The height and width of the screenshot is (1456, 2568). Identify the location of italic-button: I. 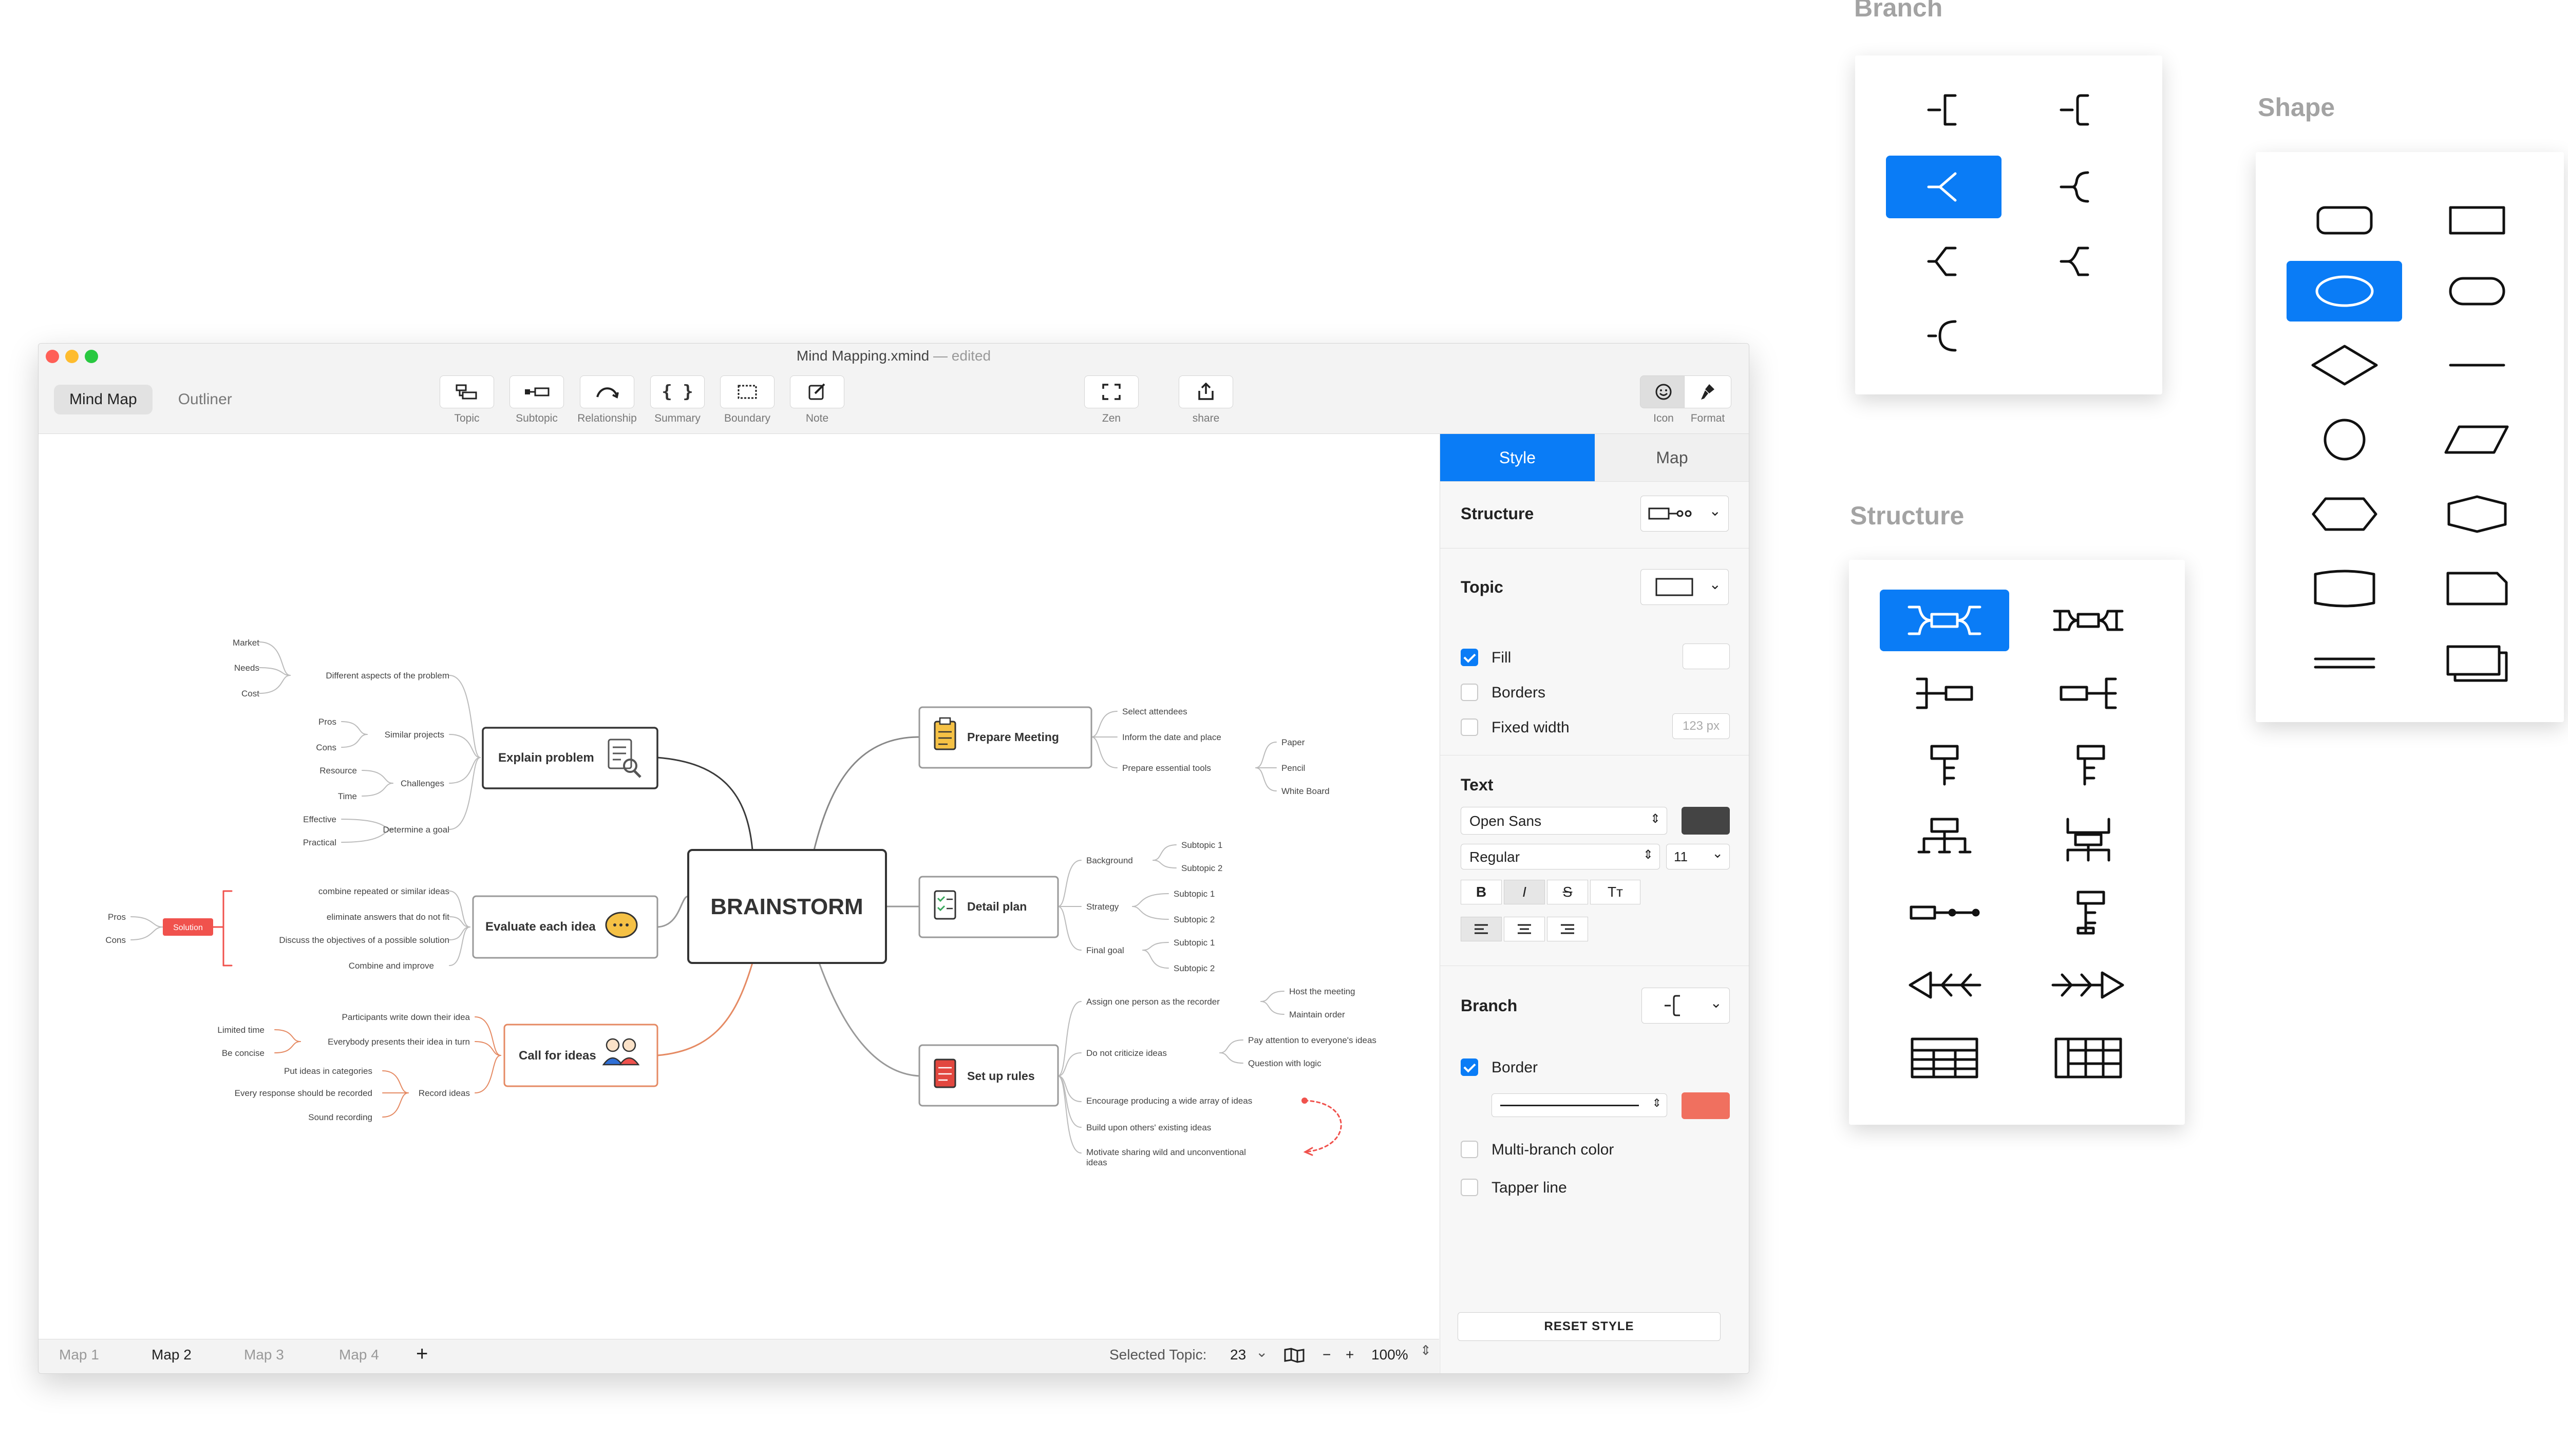
(1524, 892).